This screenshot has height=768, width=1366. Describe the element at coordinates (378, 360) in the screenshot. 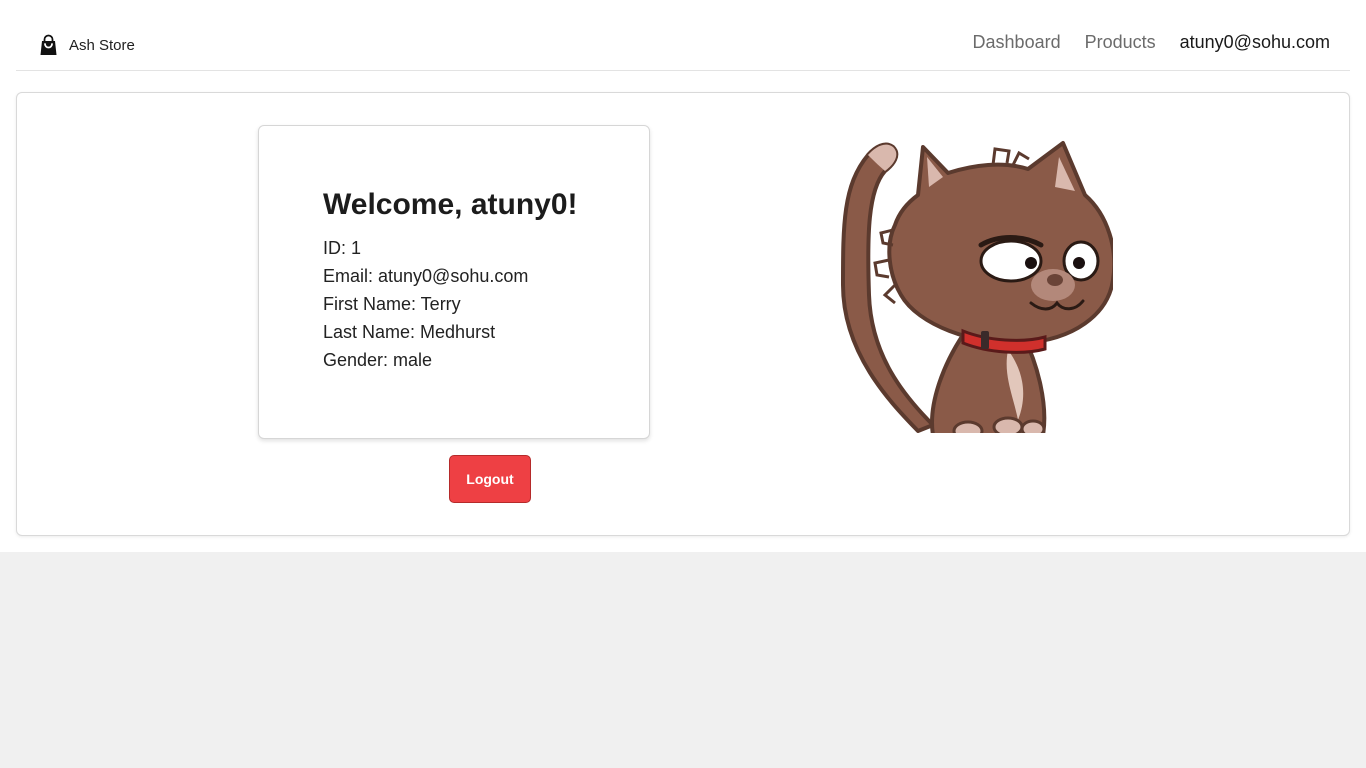

I see `user-gender: Gender: male` at that location.